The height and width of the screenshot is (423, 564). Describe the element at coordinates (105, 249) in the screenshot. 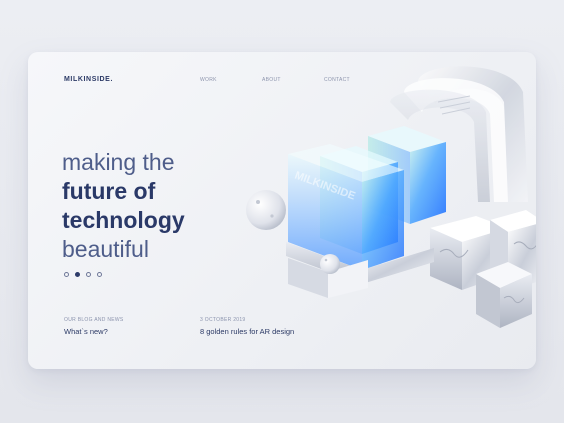

I see `hero-line-4: beautiful` at that location.